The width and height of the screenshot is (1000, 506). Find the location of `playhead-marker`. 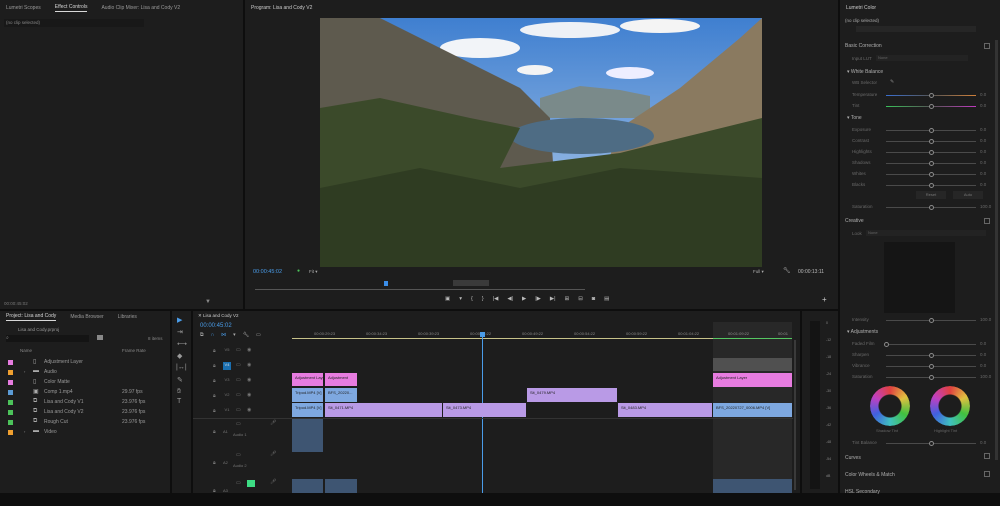

playhead-marker is located at coordinates (386, 283).